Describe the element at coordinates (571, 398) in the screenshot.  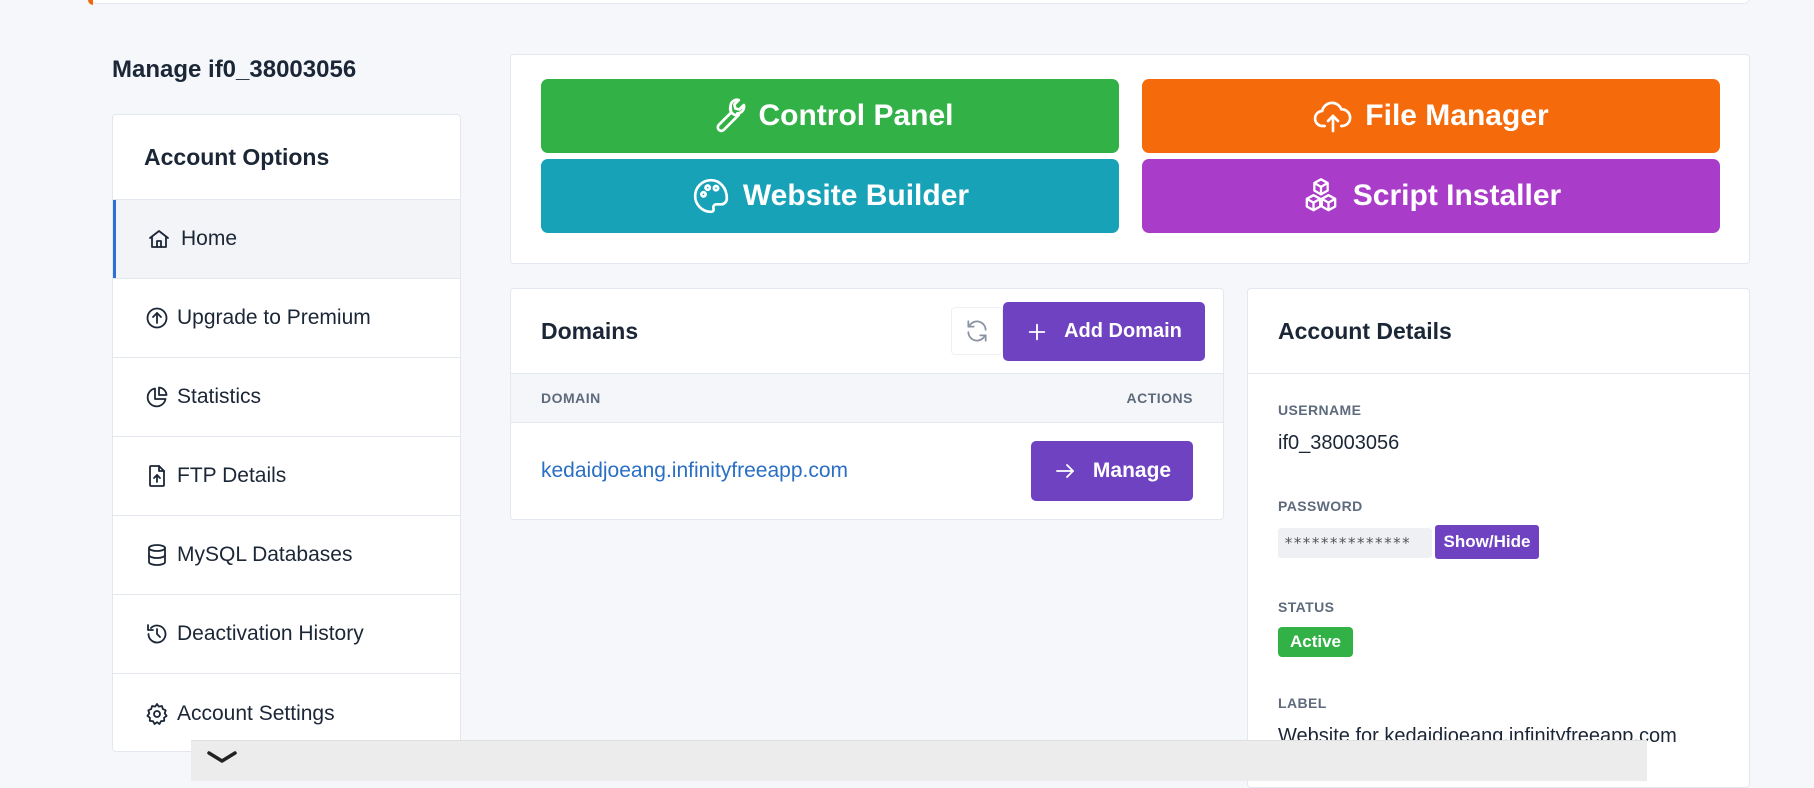
I see `column-header-domain: DOMAIN` at that location.